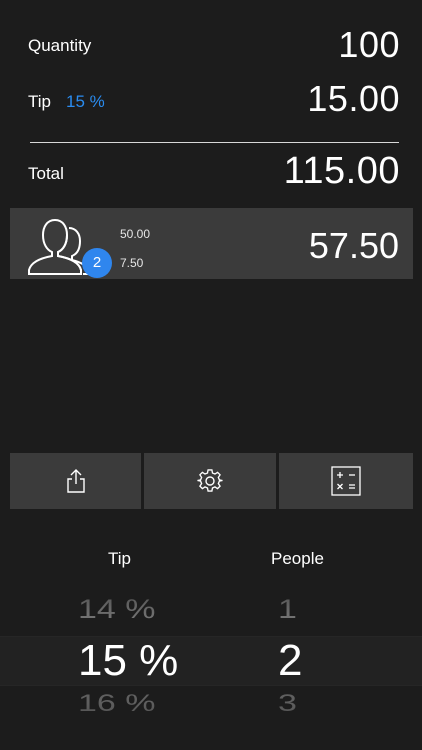 Image resolution: width=422 pixels, height=750 pixels. What do you see at coordinates (117, 703) in the screenshot?
I see `tip-option-below: 16 %` at bounding box center [117, 703].